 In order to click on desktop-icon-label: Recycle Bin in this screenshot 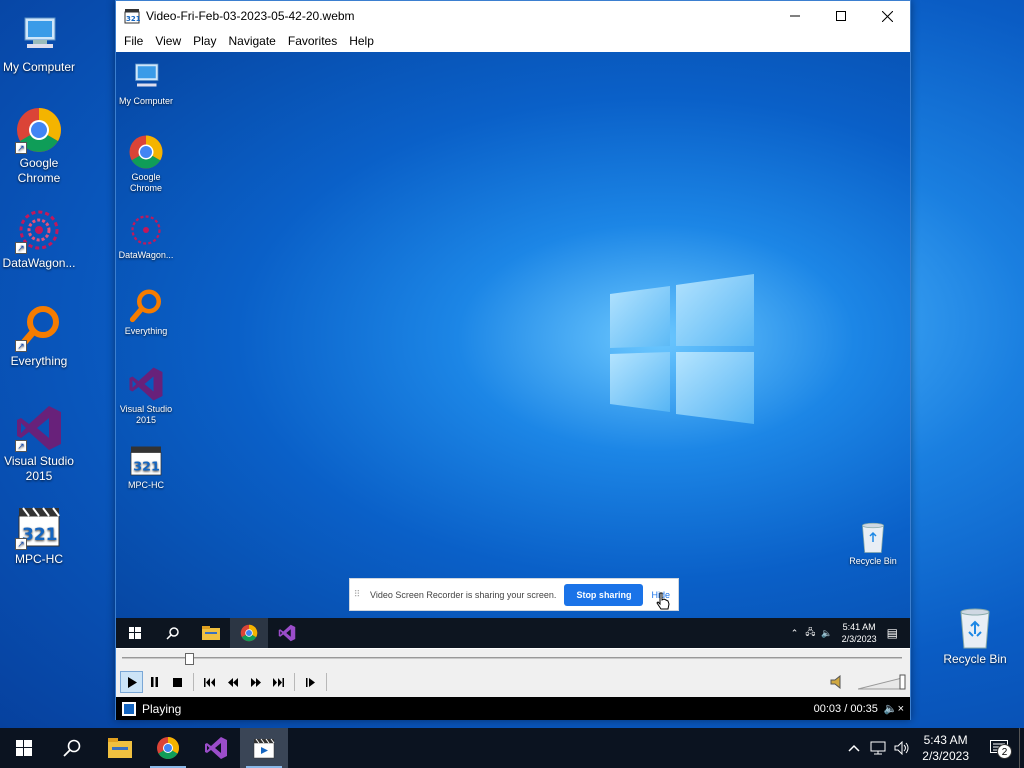, I will do `click(975, 659)`.